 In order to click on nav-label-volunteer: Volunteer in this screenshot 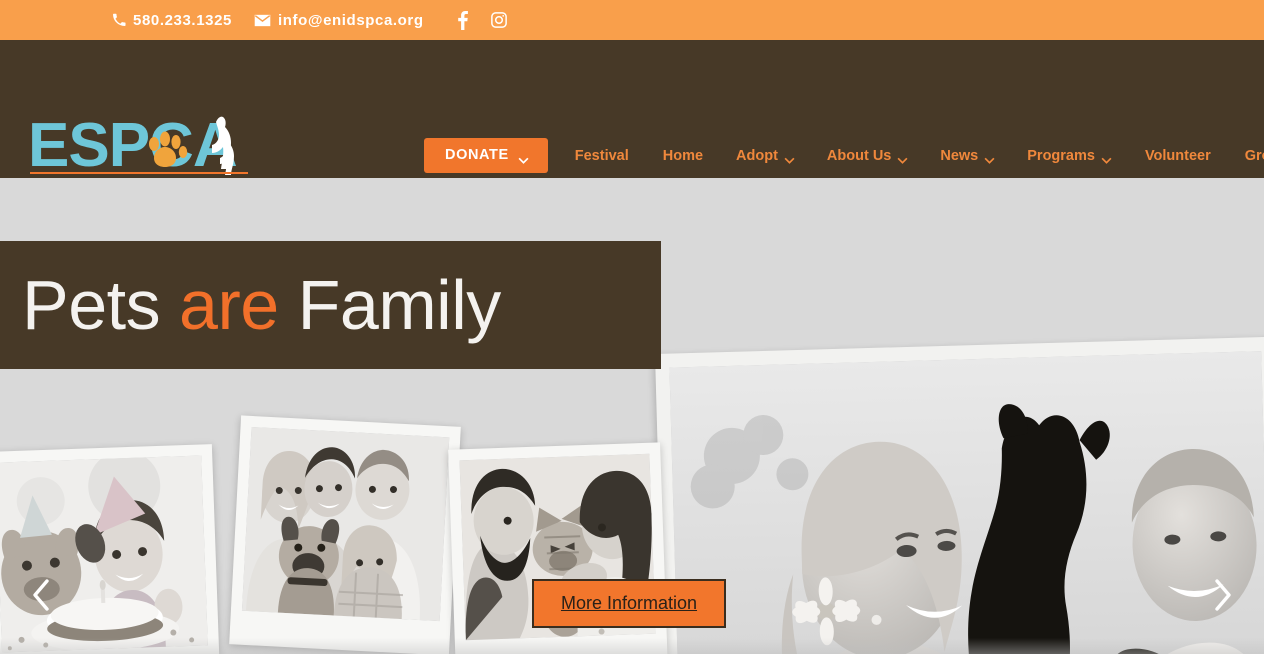, I will do `click(1177, 155)`.